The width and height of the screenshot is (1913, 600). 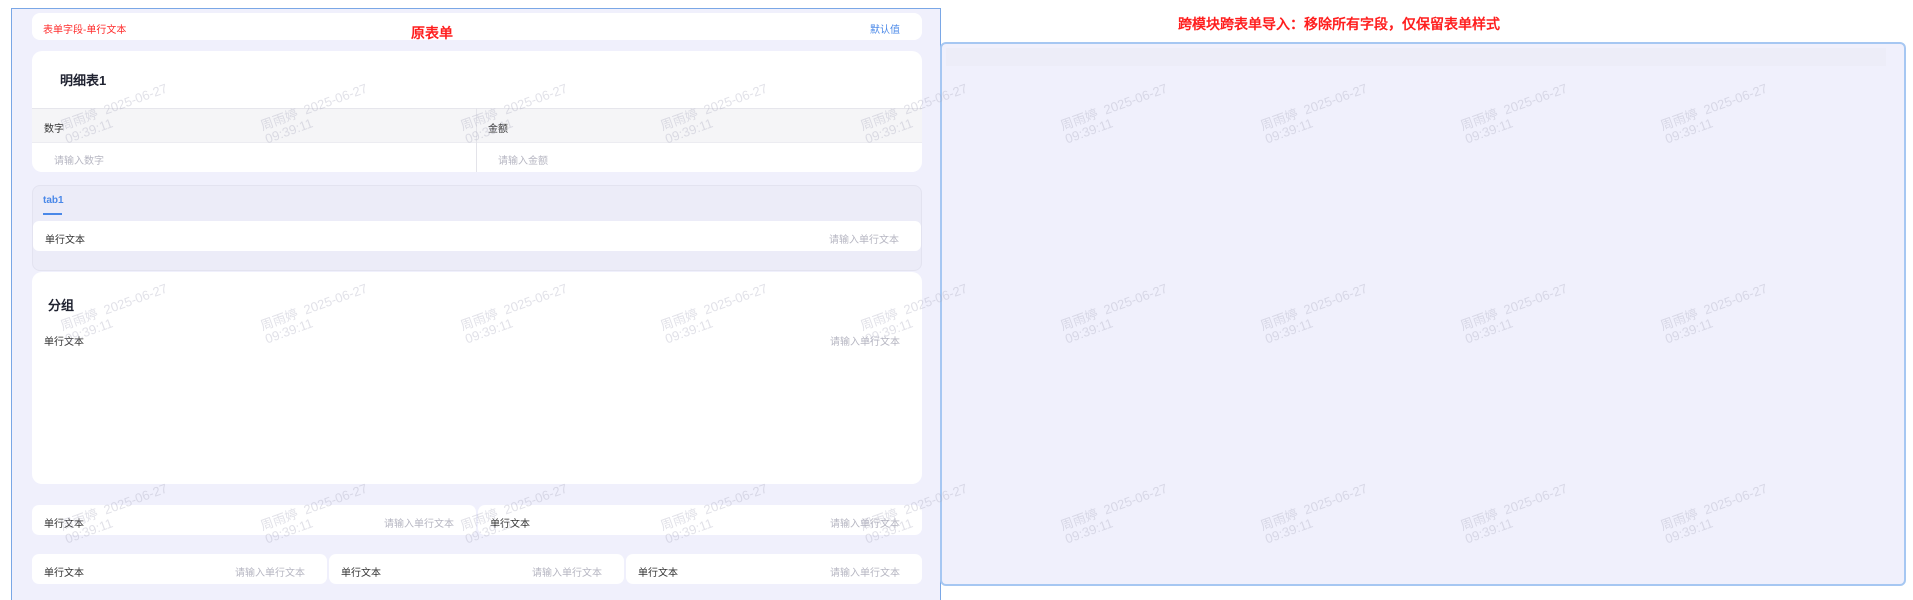 I want to click on tab-active-indicator, so click(x=52, y=214).